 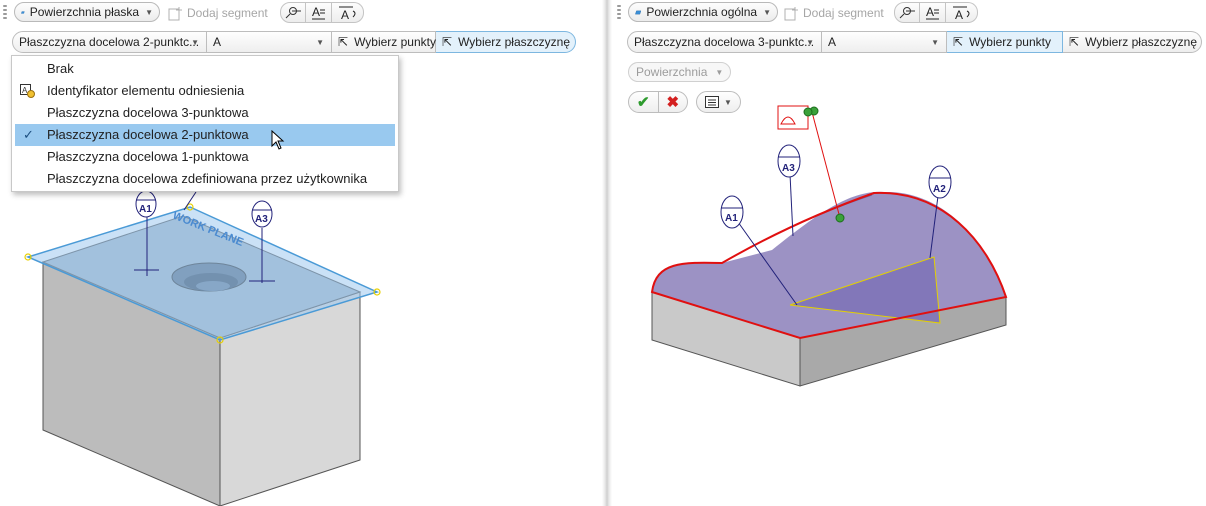 I want to click on surface-combo: Powierzchnia ▼, so click(x=680, y=72).